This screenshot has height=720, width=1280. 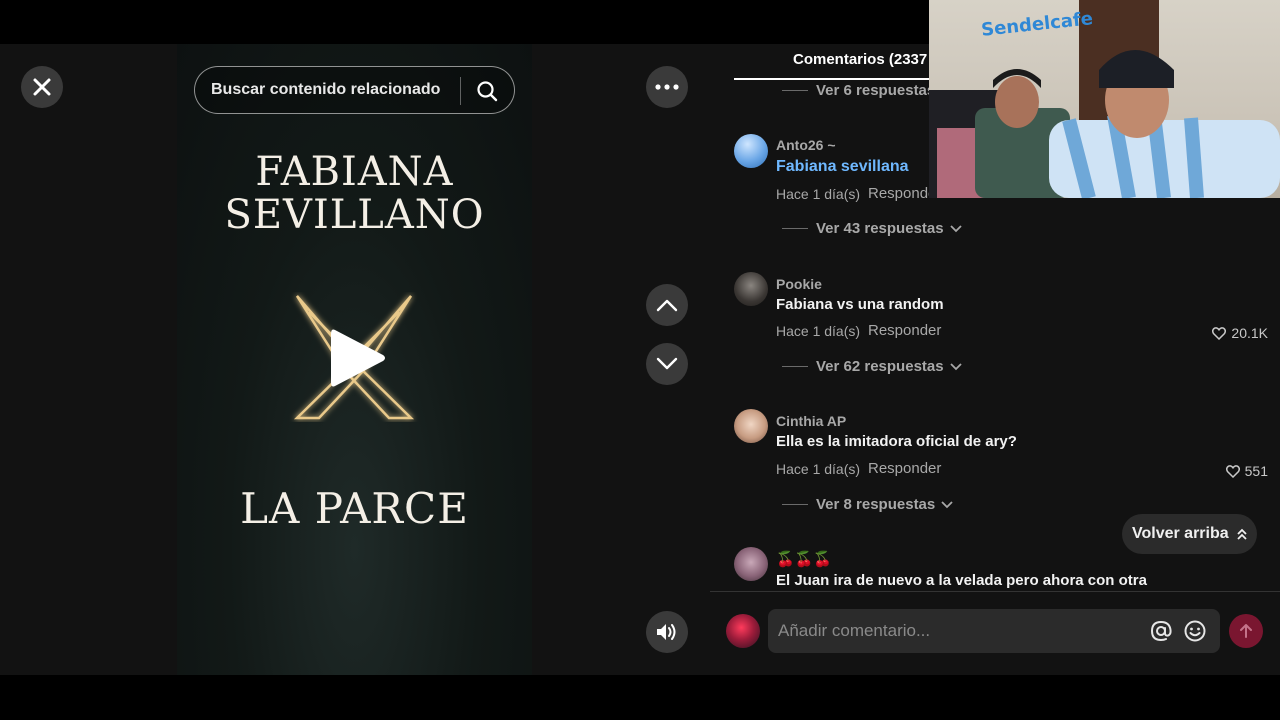 I want to click on back-to-top-button: Volver arriba, so click(x=1189, y=534).